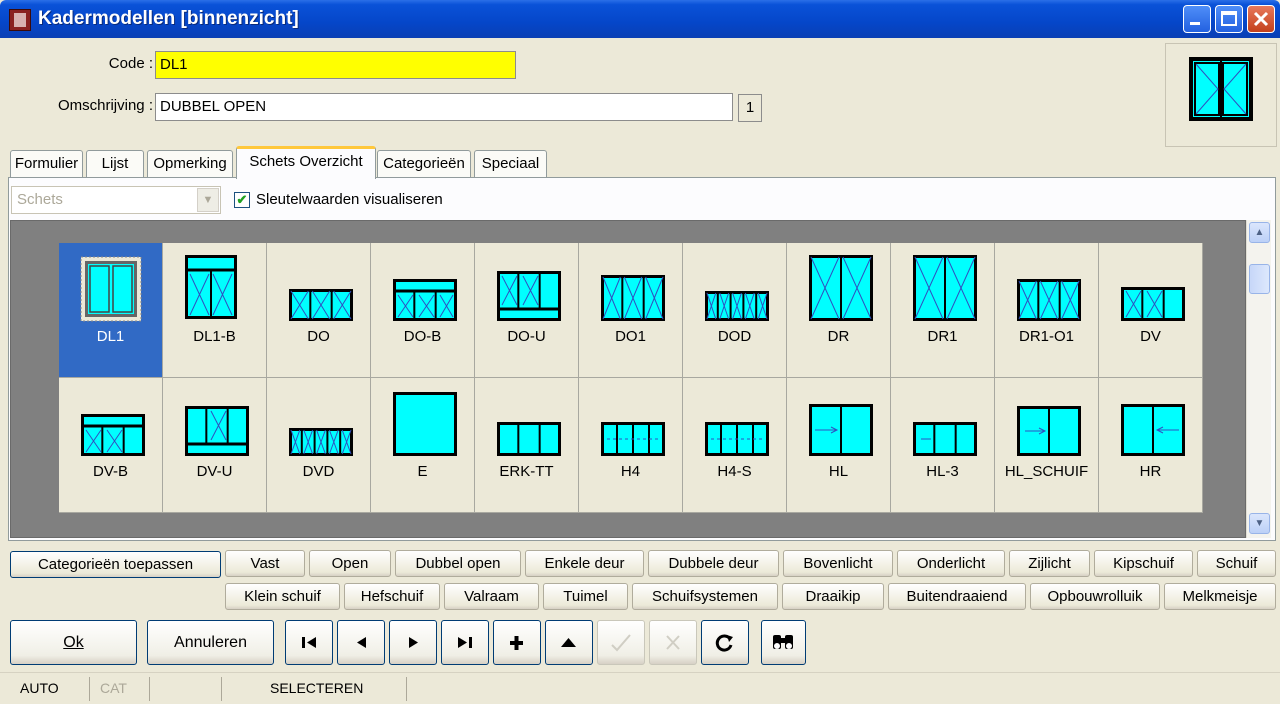  Describe the element at coordinates (115, 564) in the screenshot. I see `apply-categories-button: Categorieën toepassen` at that location.